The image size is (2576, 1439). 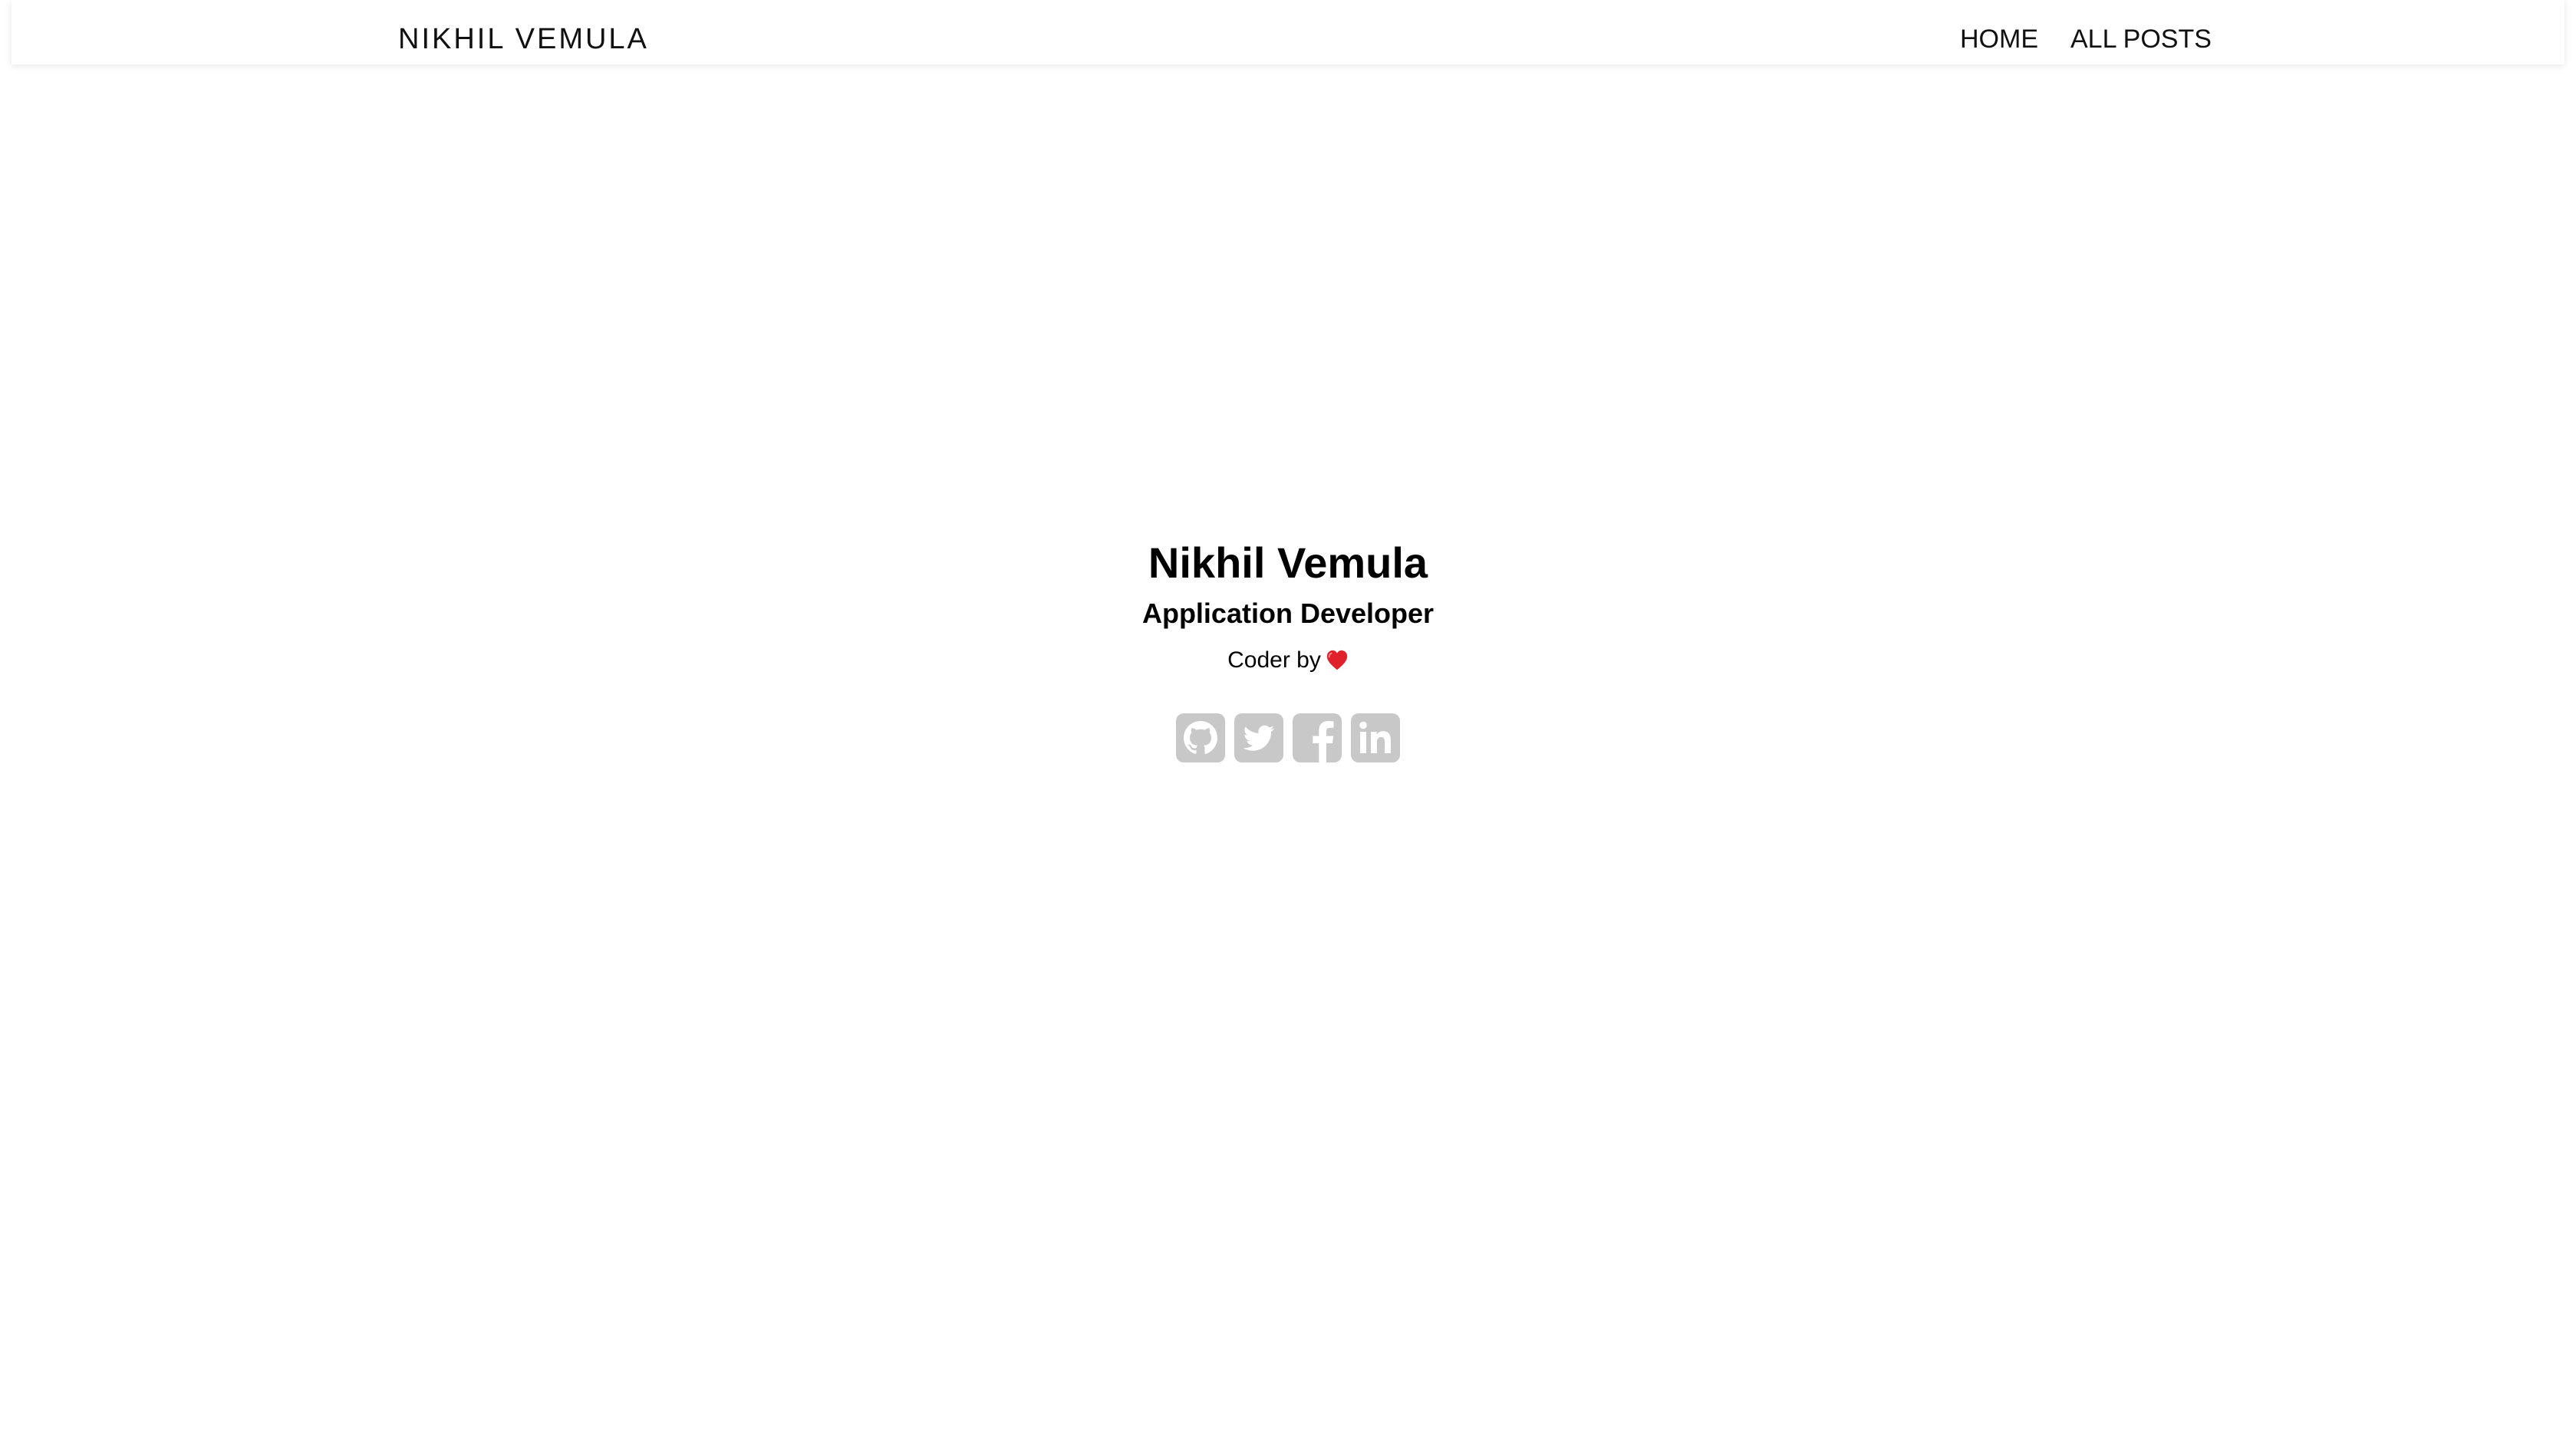 I want to click on hero-tagline-text: Coder by, so click(x=1274, y=660).